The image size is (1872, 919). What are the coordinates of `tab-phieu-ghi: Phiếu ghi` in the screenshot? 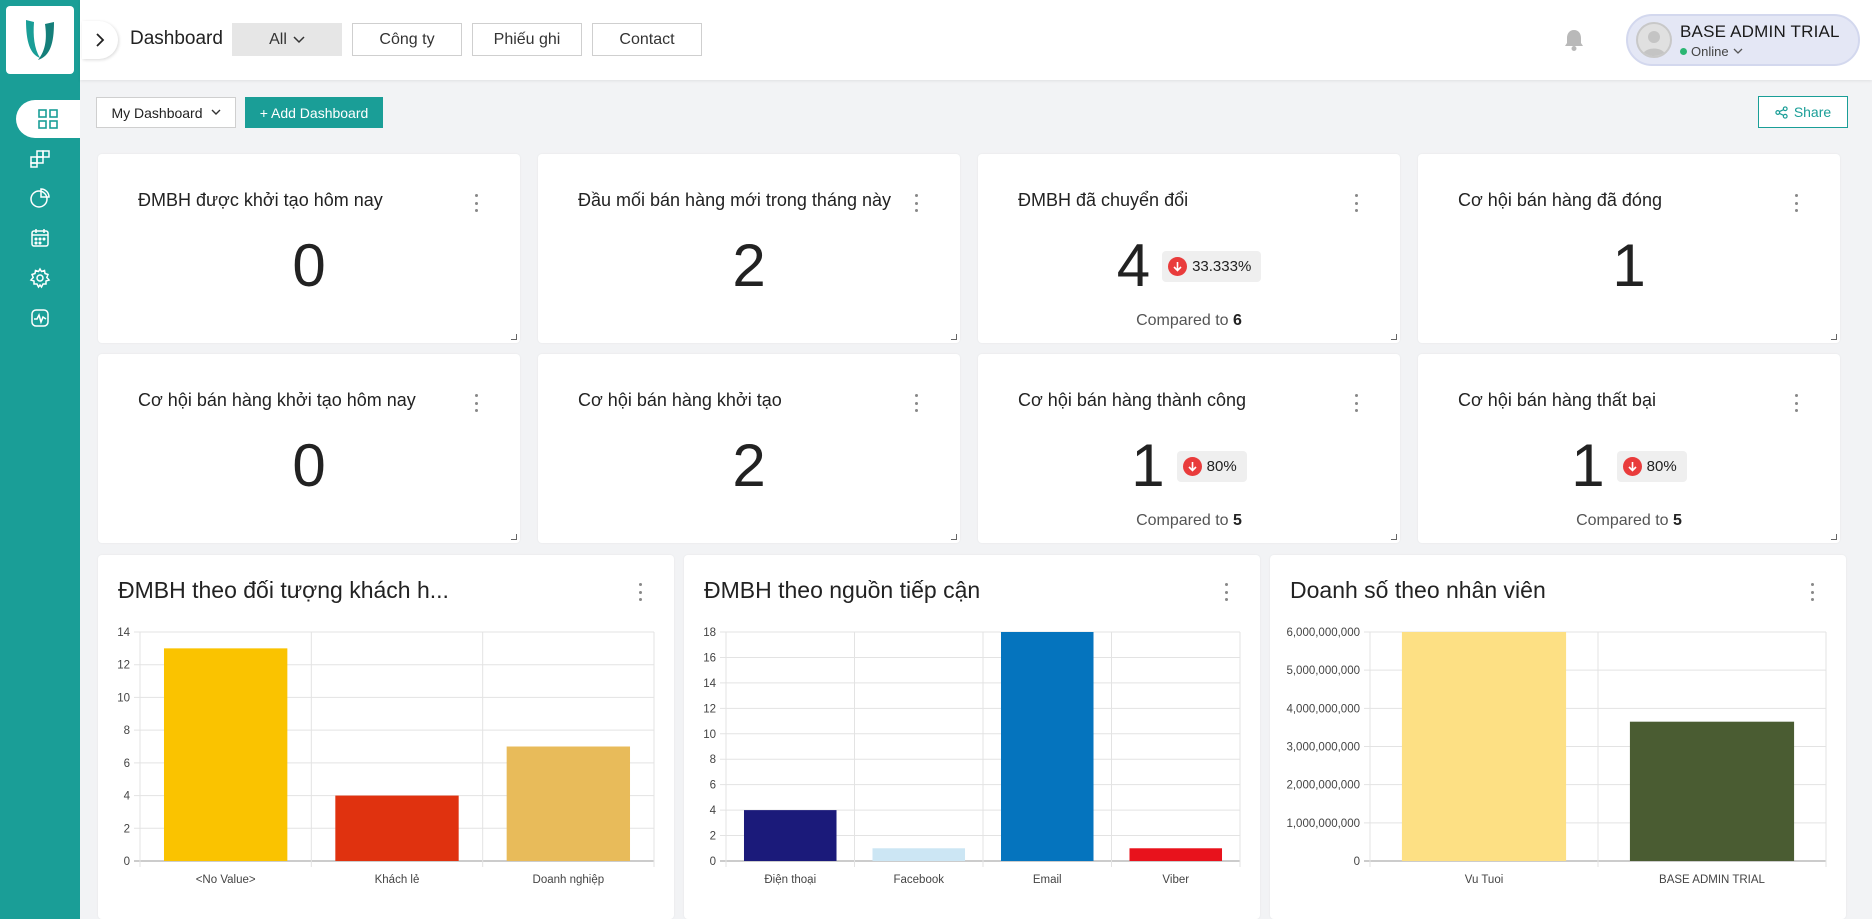 It's located at (527, 39).